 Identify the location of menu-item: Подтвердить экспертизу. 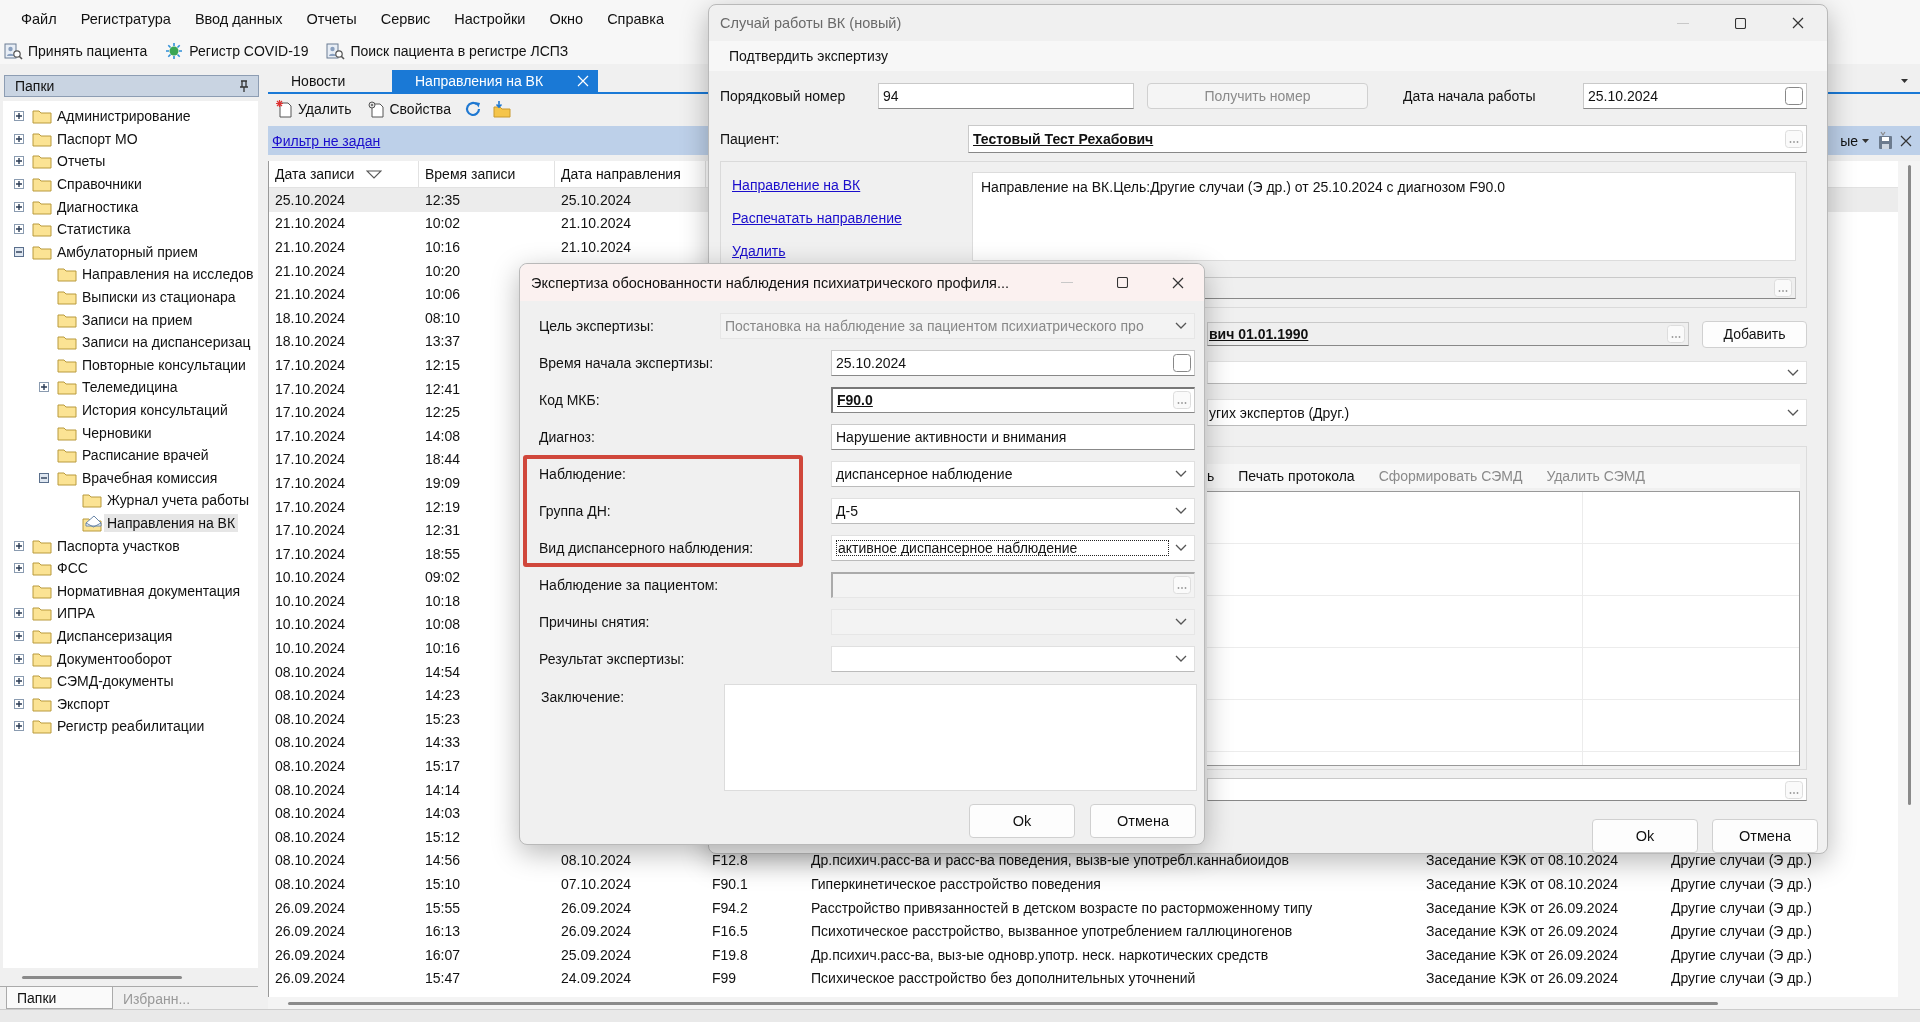
(808, 56).